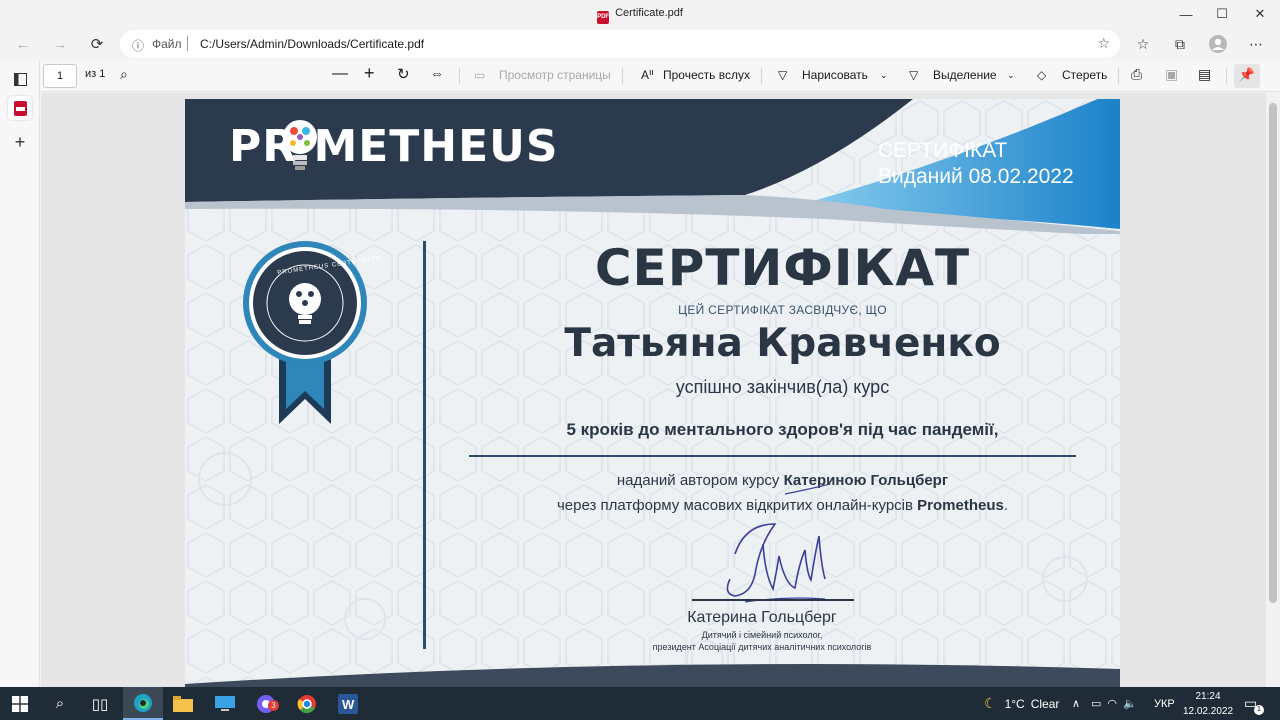  What do you see at coordinates (990, 703) in the screenshot?
I see `moon-icon: ☾` at bounding box center [990, 703].